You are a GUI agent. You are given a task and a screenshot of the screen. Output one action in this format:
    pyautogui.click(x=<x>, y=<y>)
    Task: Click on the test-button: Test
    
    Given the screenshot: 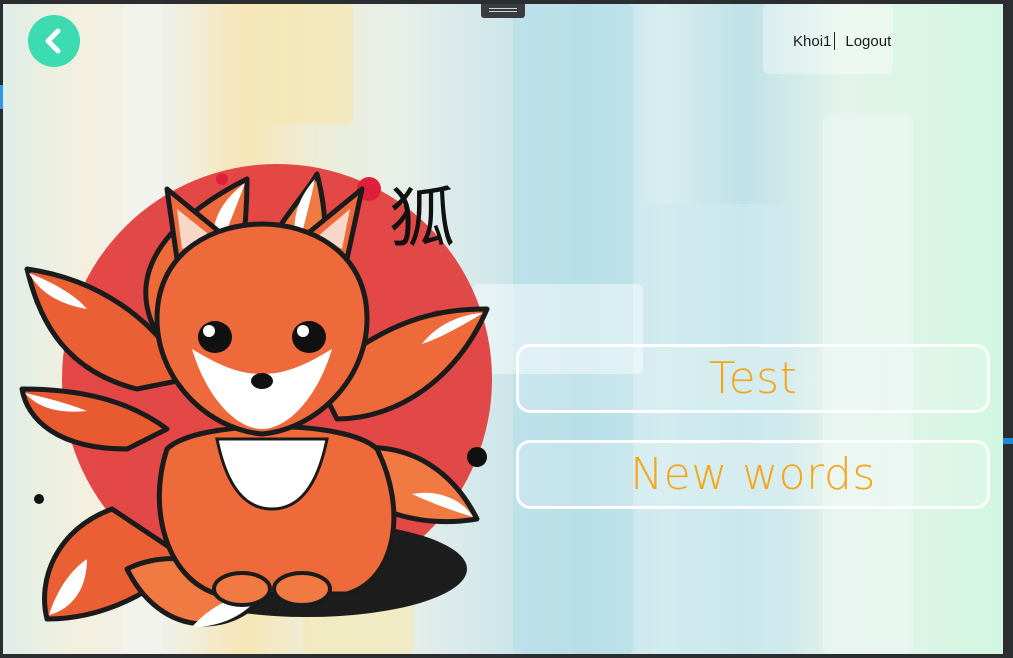 What is the action you would take?
    pyautogui.click(x=753, y=378)
    